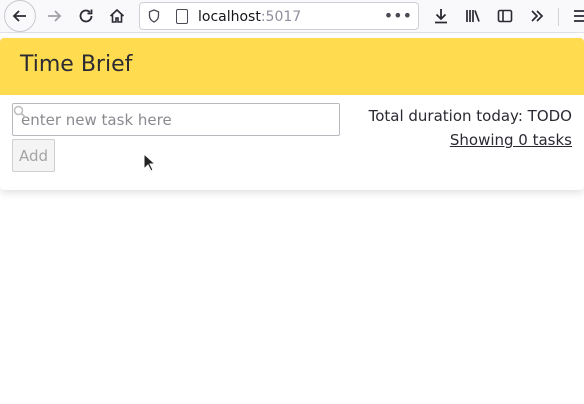 This screenshot has height=404, width=584. What do you see at coordinates (511, 140) in the screenshot?
I see `showing-tasks-link: Showing 0 tasks` at bounding box center [511, 140].